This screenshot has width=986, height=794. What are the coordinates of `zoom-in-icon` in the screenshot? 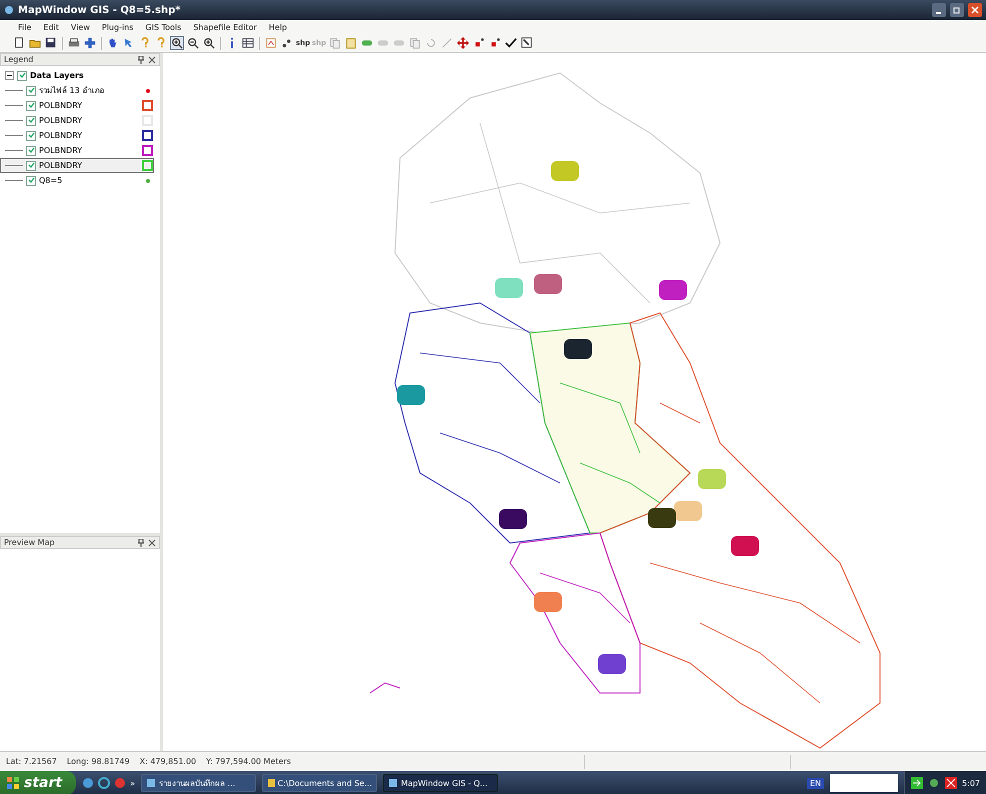 It's located at (177, 43).